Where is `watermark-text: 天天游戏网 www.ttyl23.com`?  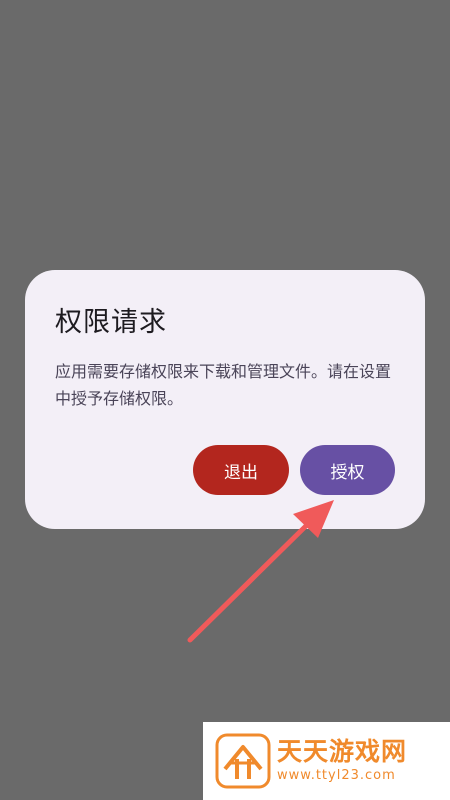 watermark-text: 天天游戏网 www.ttyl23.com is located at coordinates (342, 761).